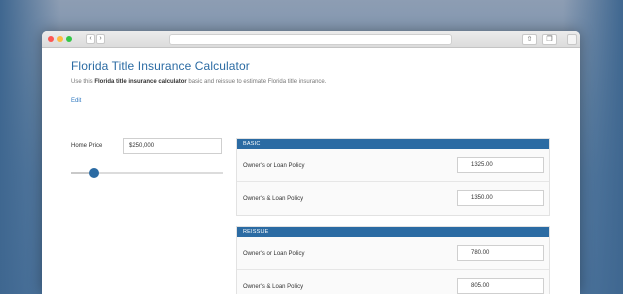 Image resolution: width=623 pixels, height=294 pixels. I want to click on address-bar, so click(310, 39).